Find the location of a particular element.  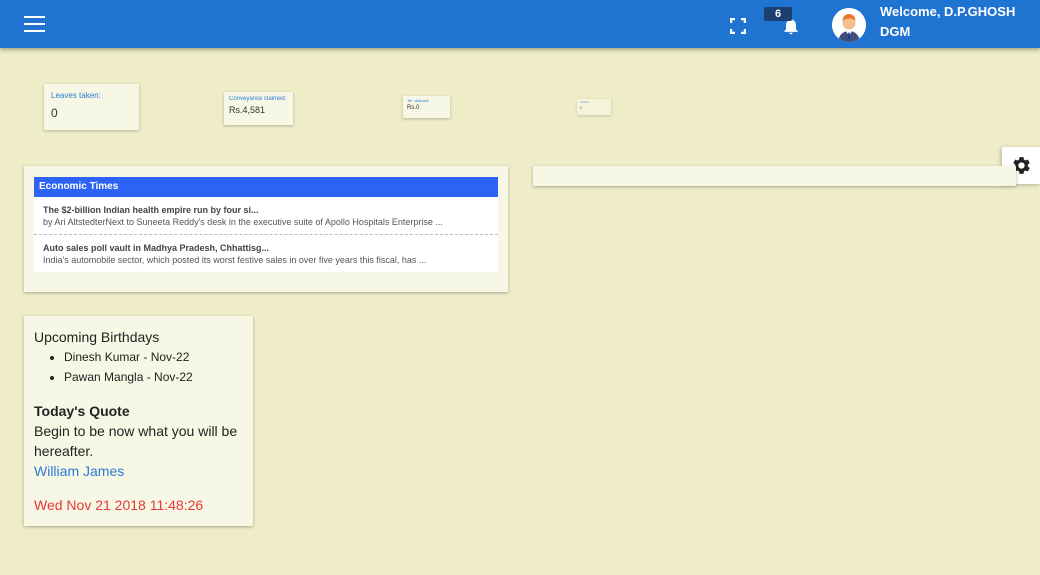

stat-label: Claims: is located at coordinates (585, 102).